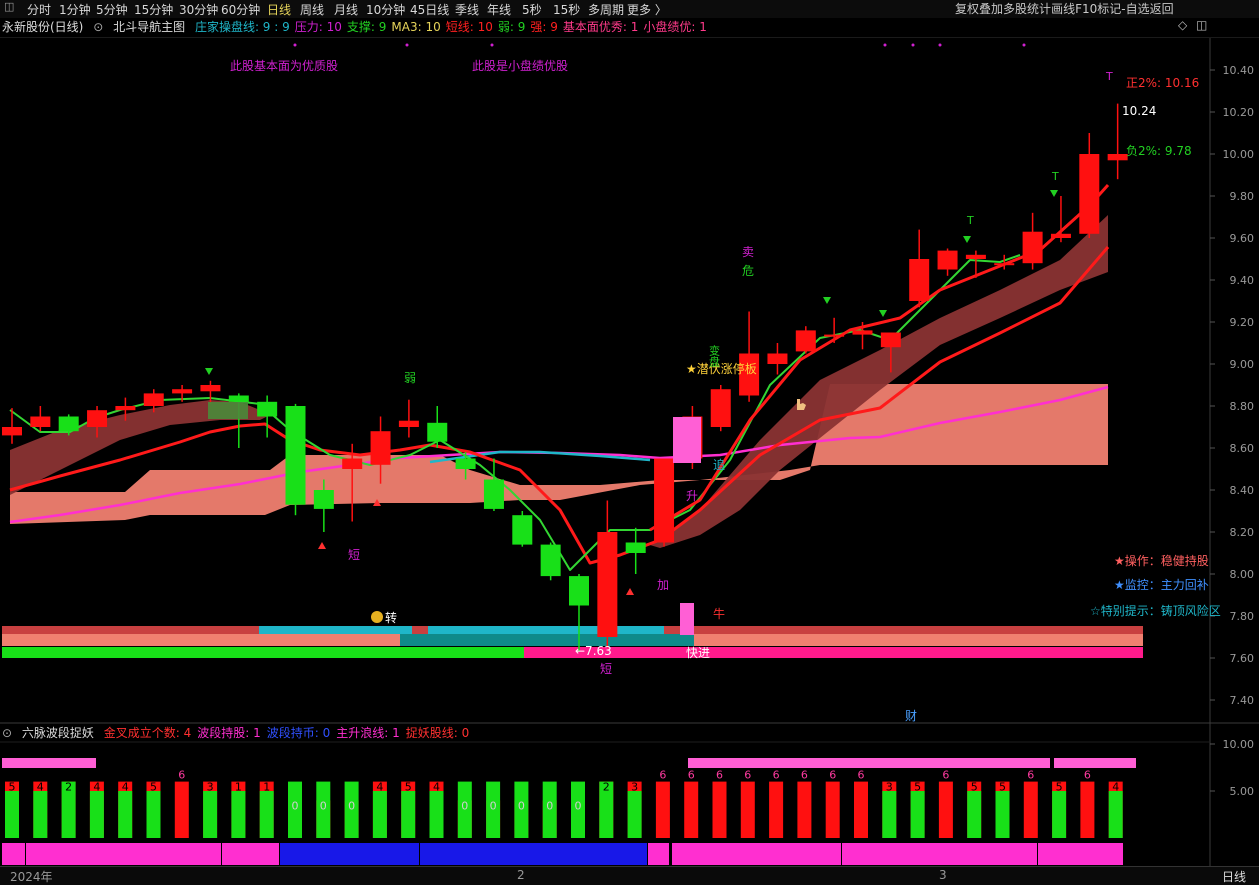 Image resolution: width=1259 pixels, height=885 pixels. Describe the element at coordinates (98, 27) in the screenshot. I see `indicator-settings-icon: ⊙` at that location.